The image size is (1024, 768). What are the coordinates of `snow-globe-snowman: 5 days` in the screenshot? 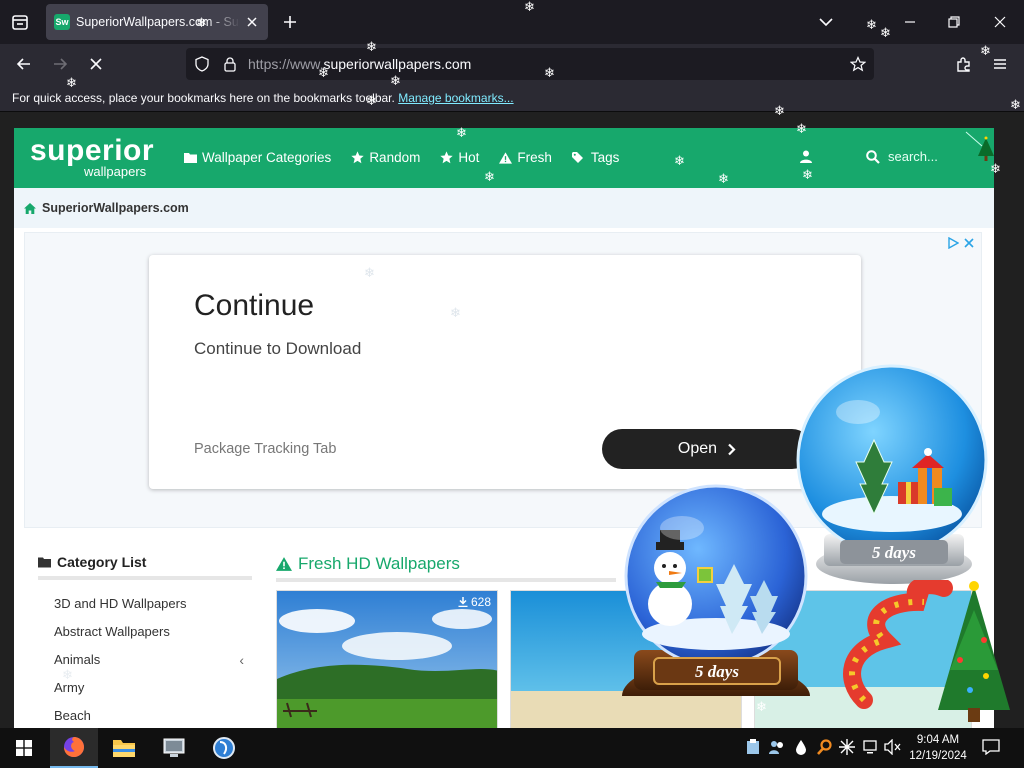 It's located at (716, 590).